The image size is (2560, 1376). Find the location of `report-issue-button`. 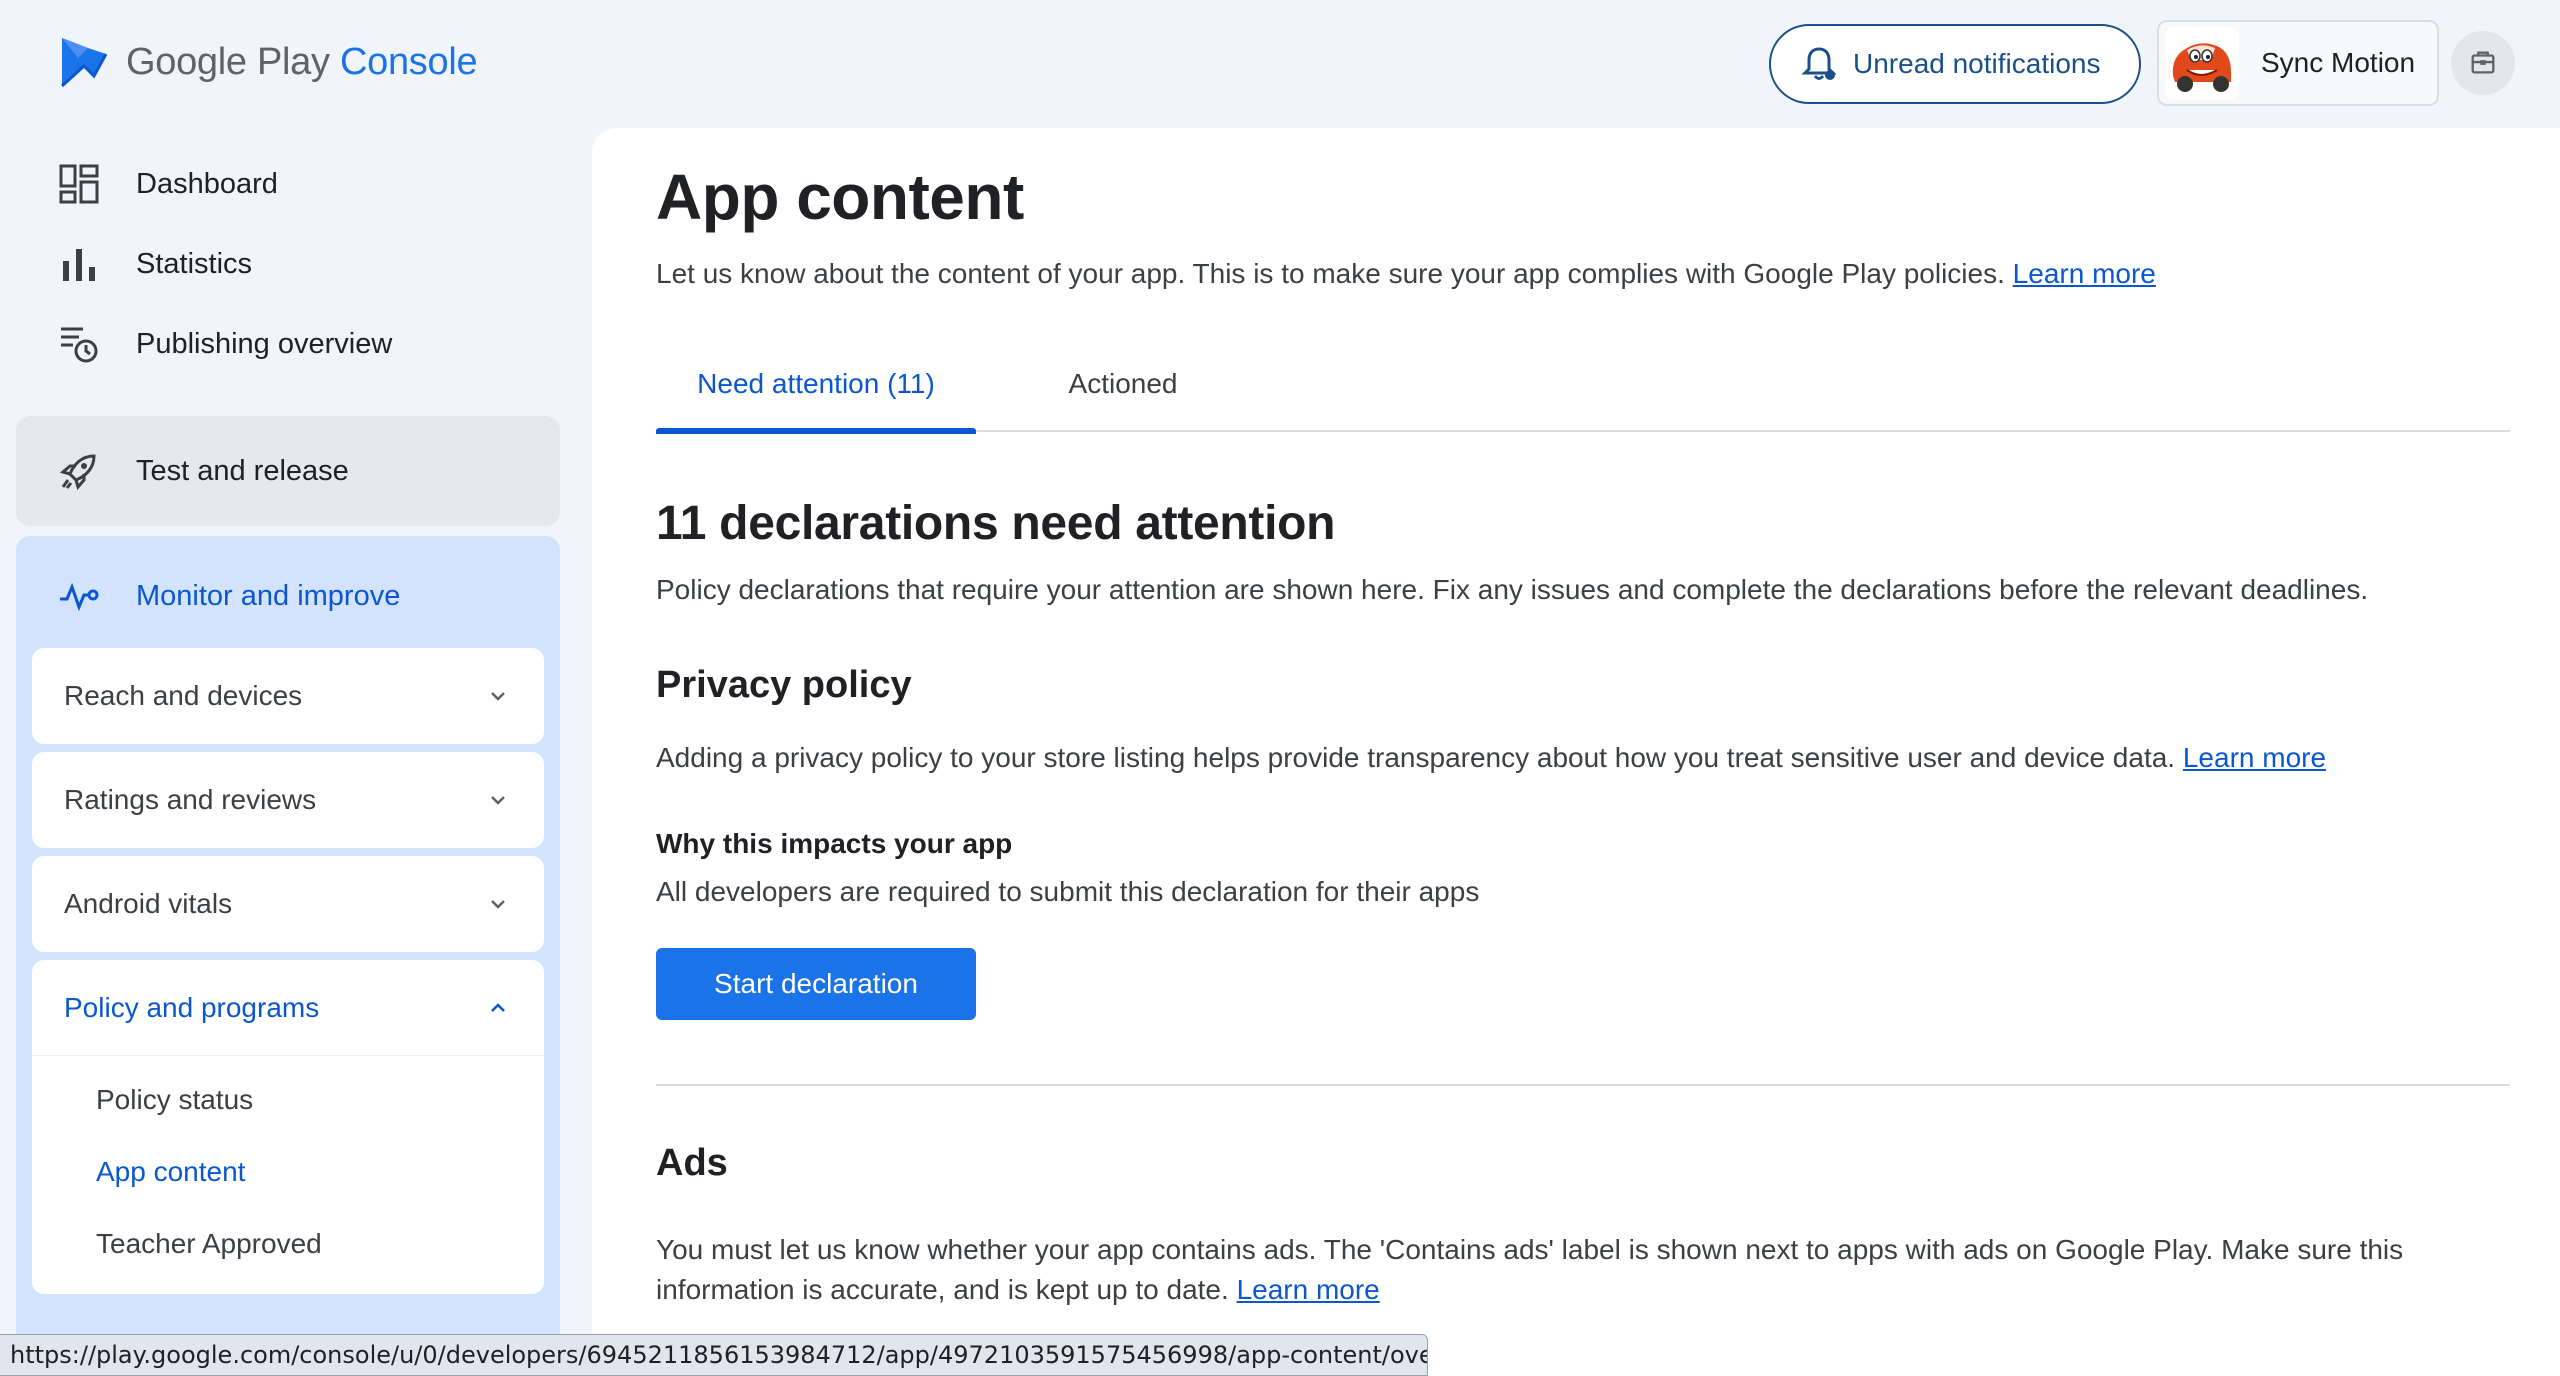

report-issue-button is located at coordinates (2483, 63).